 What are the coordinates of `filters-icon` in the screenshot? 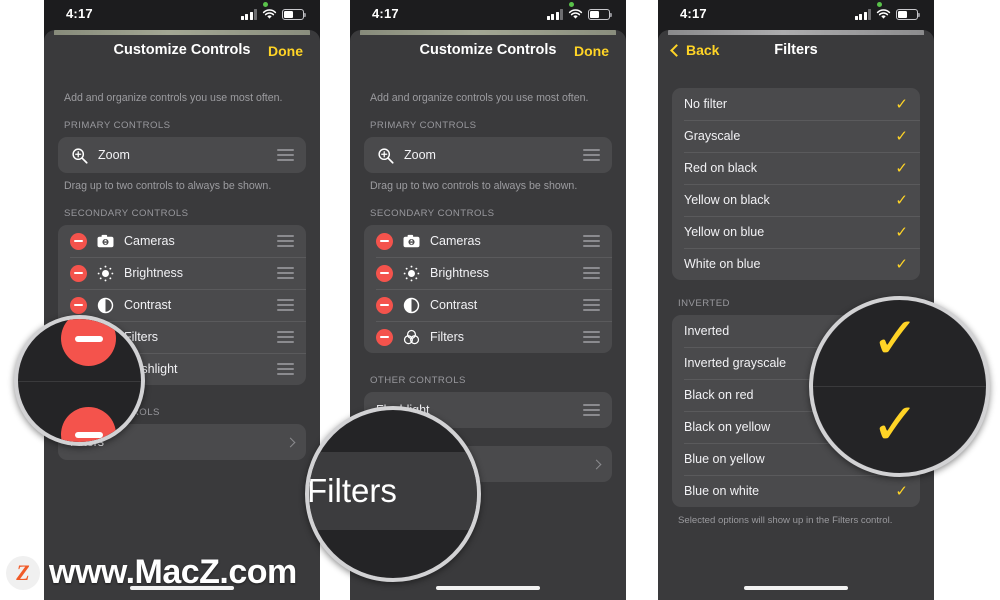 It's located at (411, 337).